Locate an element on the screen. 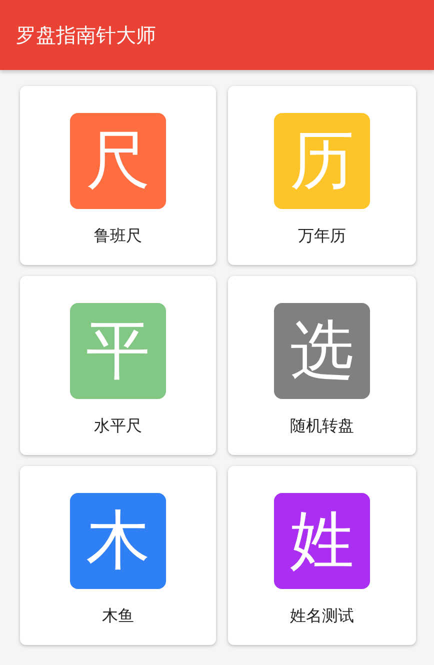  tool-icon: 姓 is located at coordinates (322, 541).